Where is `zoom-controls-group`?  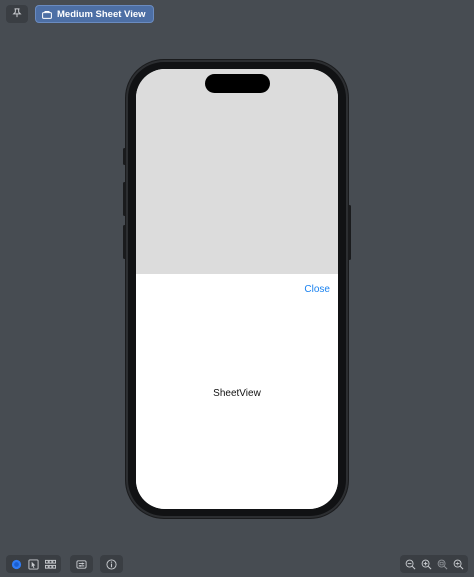
zoom-controls-group is located at coordinates (434, 564).